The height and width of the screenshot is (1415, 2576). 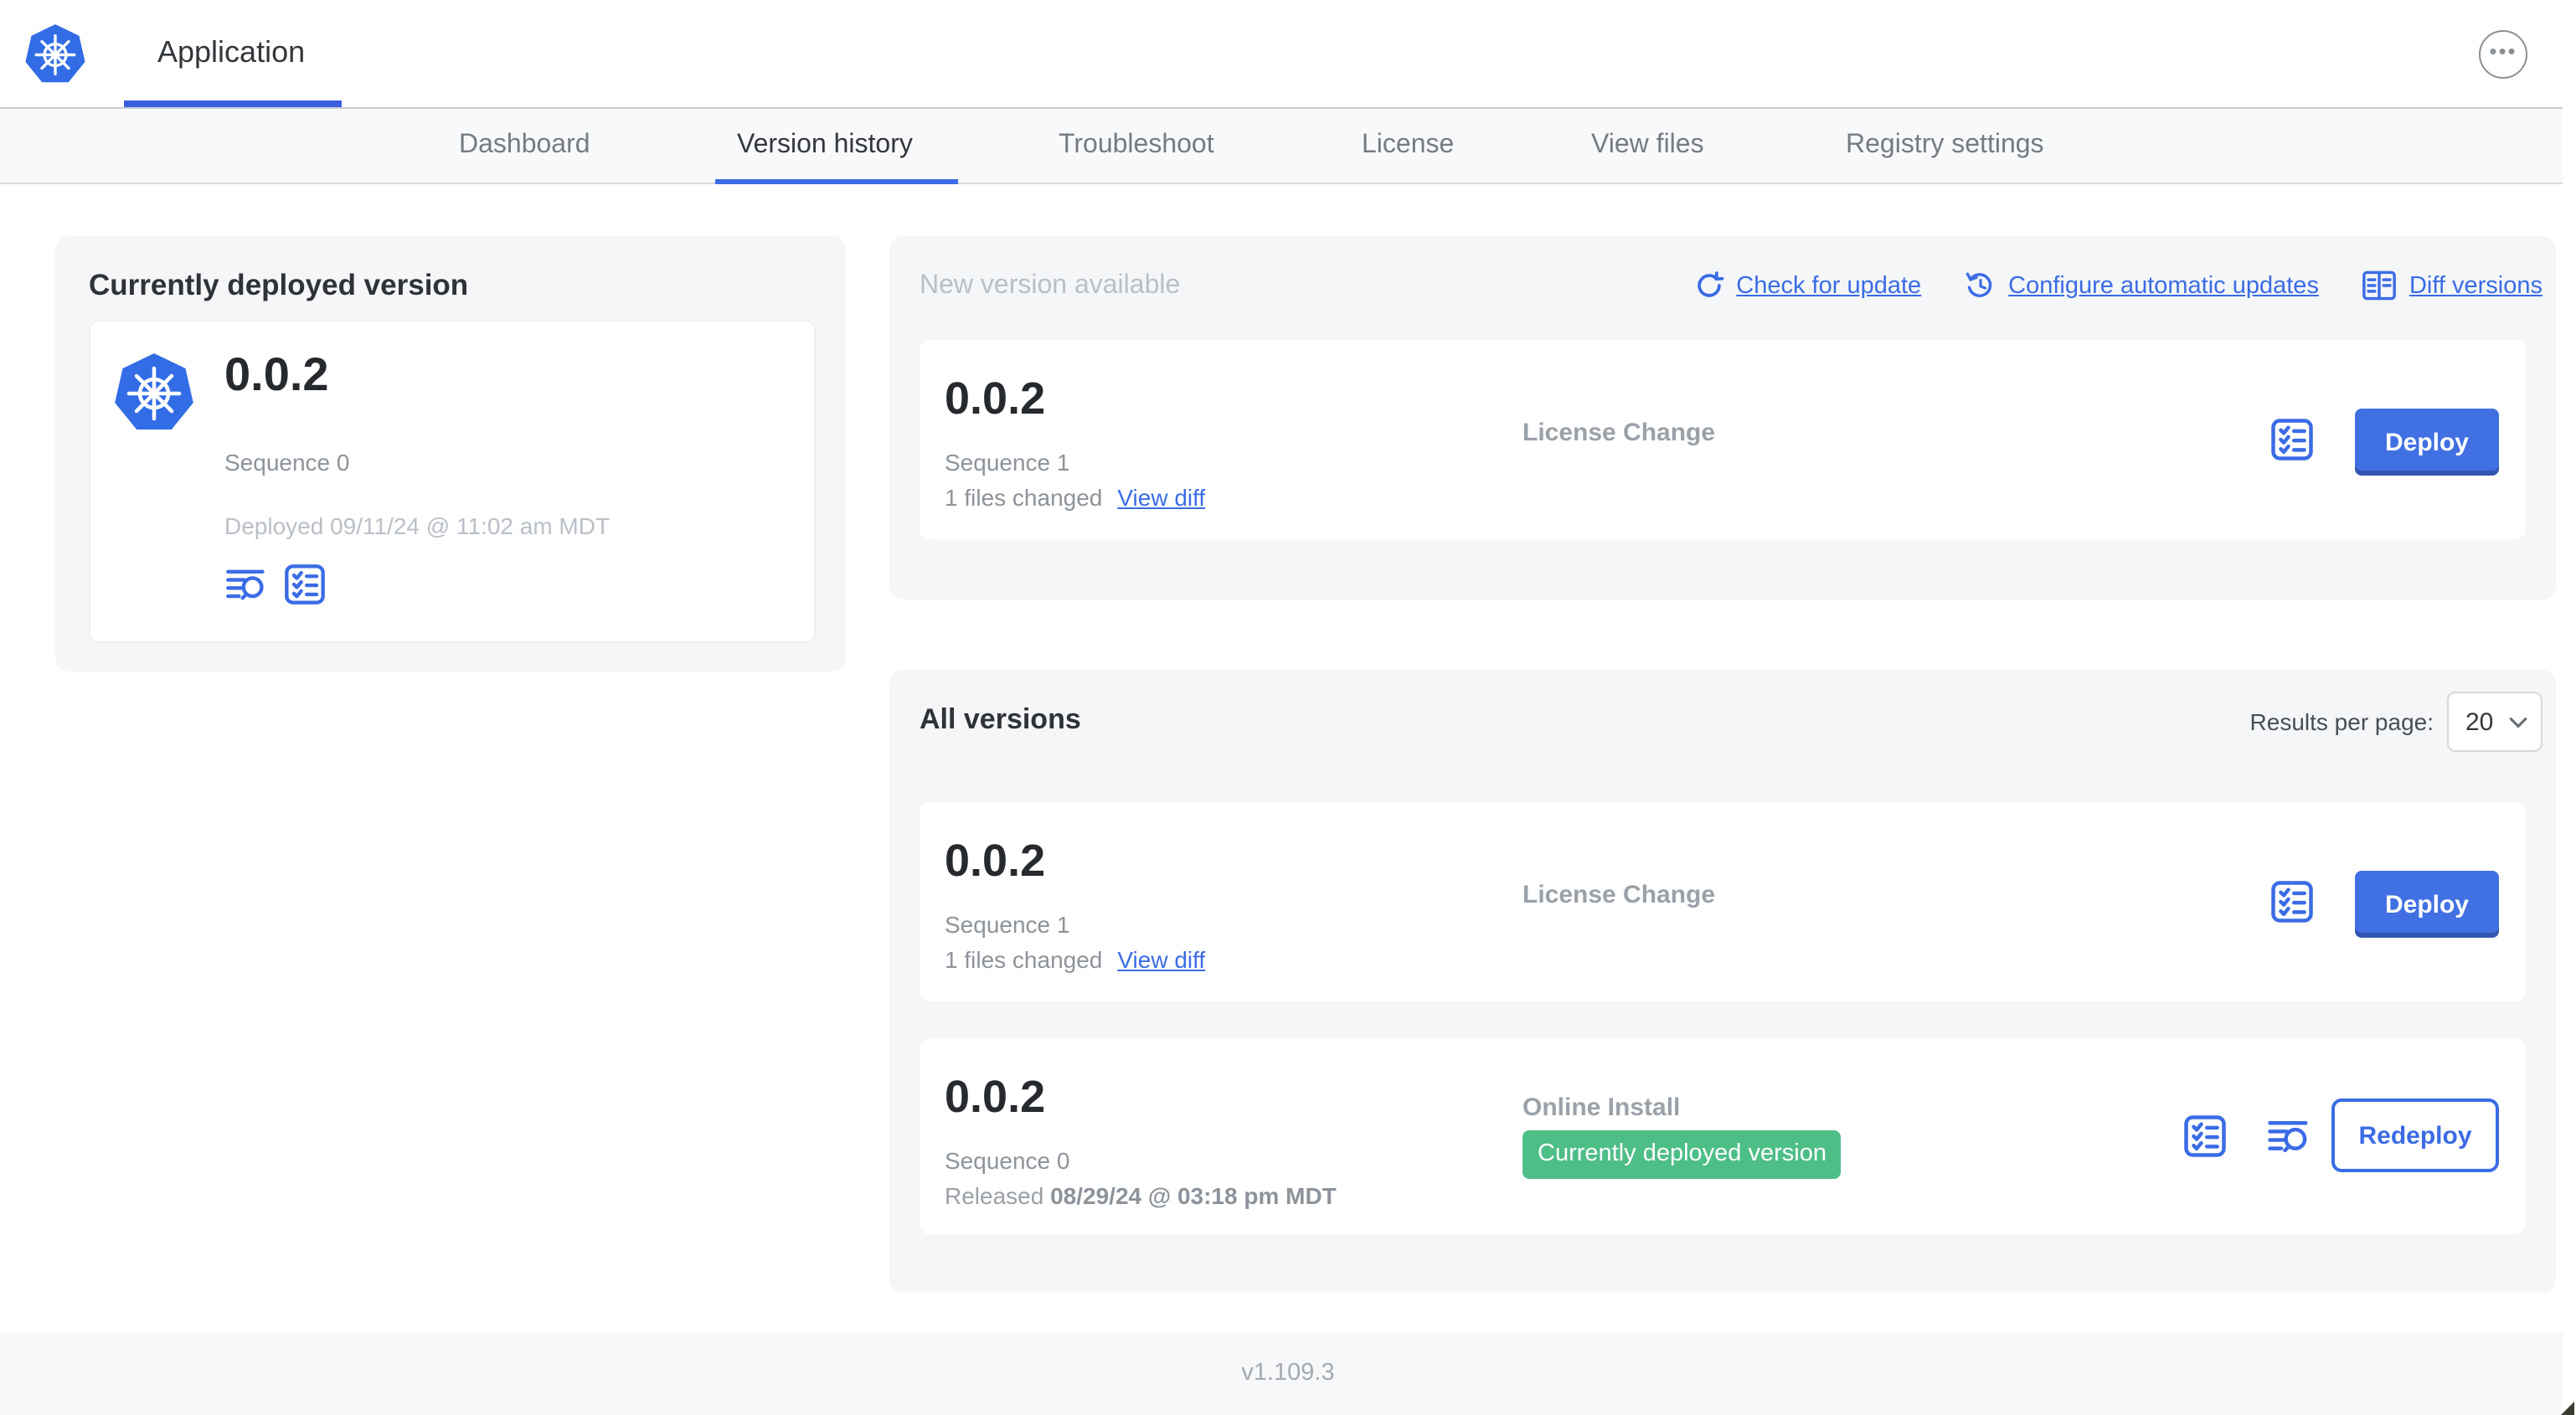 I want to click on check-for-update-link: Check for update, so click(x=1806, y=285).